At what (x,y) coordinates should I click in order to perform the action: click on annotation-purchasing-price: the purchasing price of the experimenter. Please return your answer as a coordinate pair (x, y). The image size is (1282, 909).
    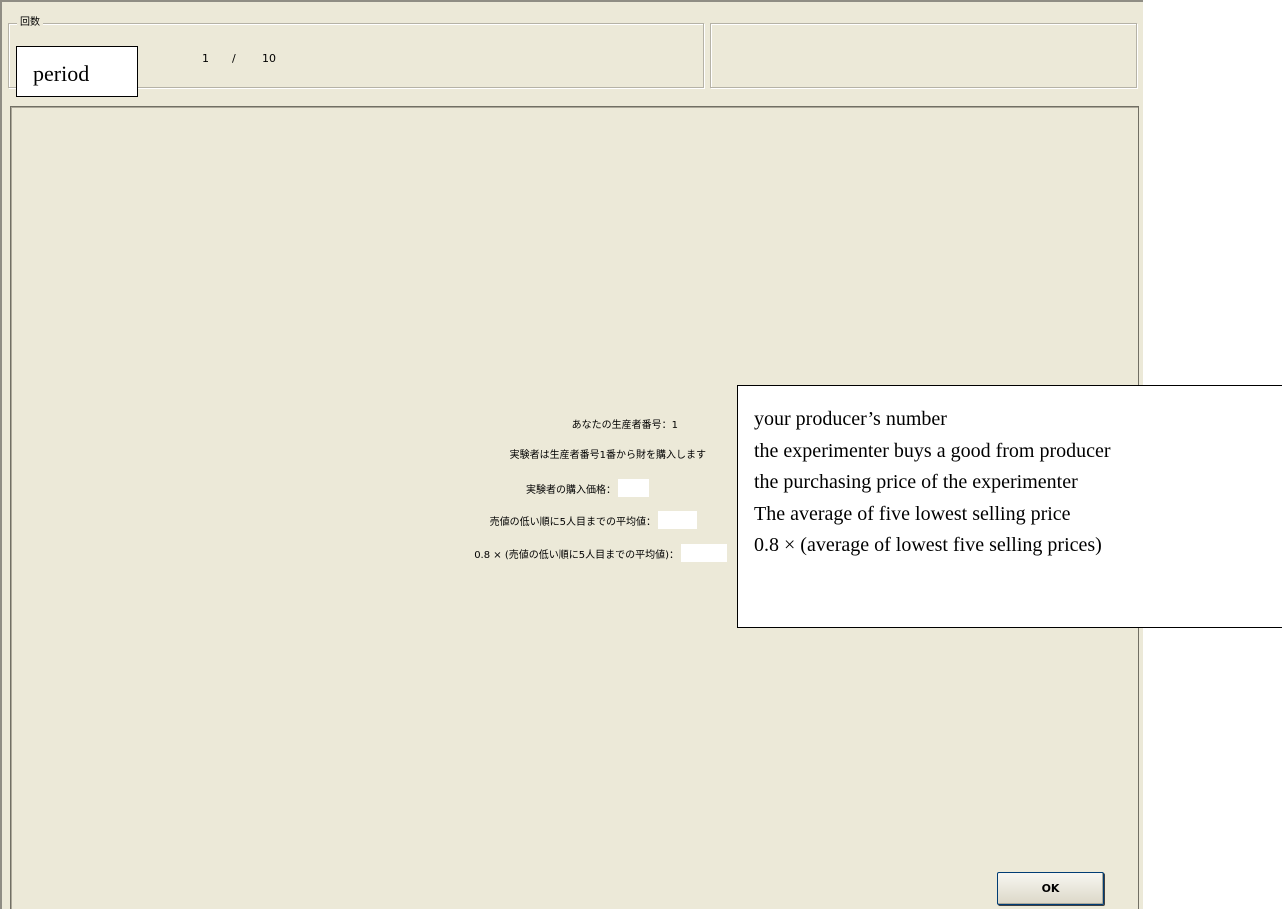
    Looking at the image, I should click on (916, 482).